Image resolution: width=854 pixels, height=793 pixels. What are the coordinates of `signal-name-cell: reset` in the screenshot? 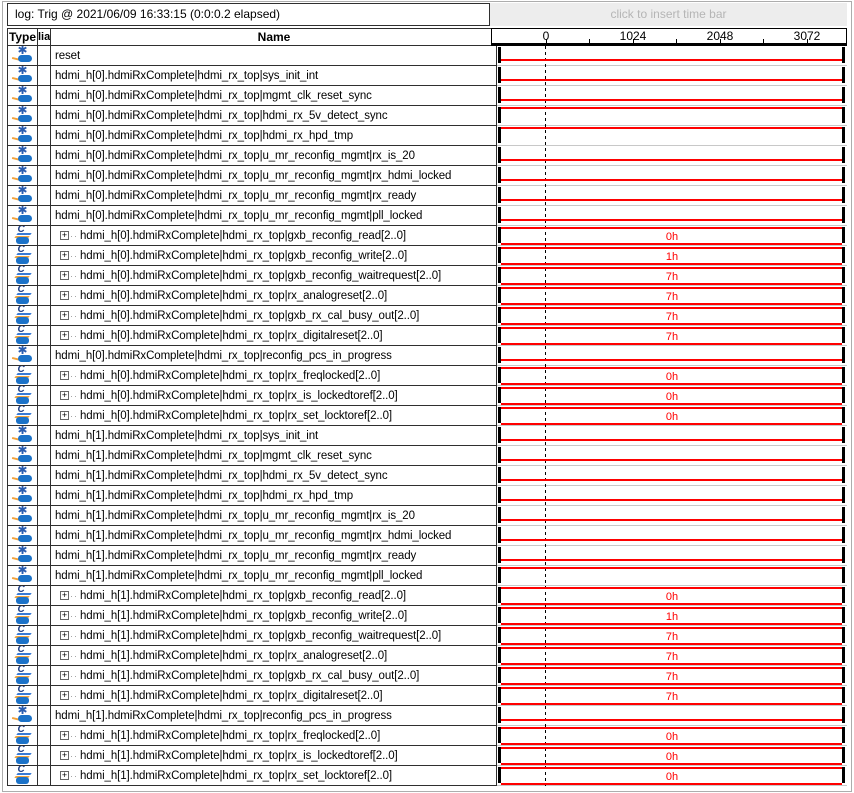 It's located at (274, 56).